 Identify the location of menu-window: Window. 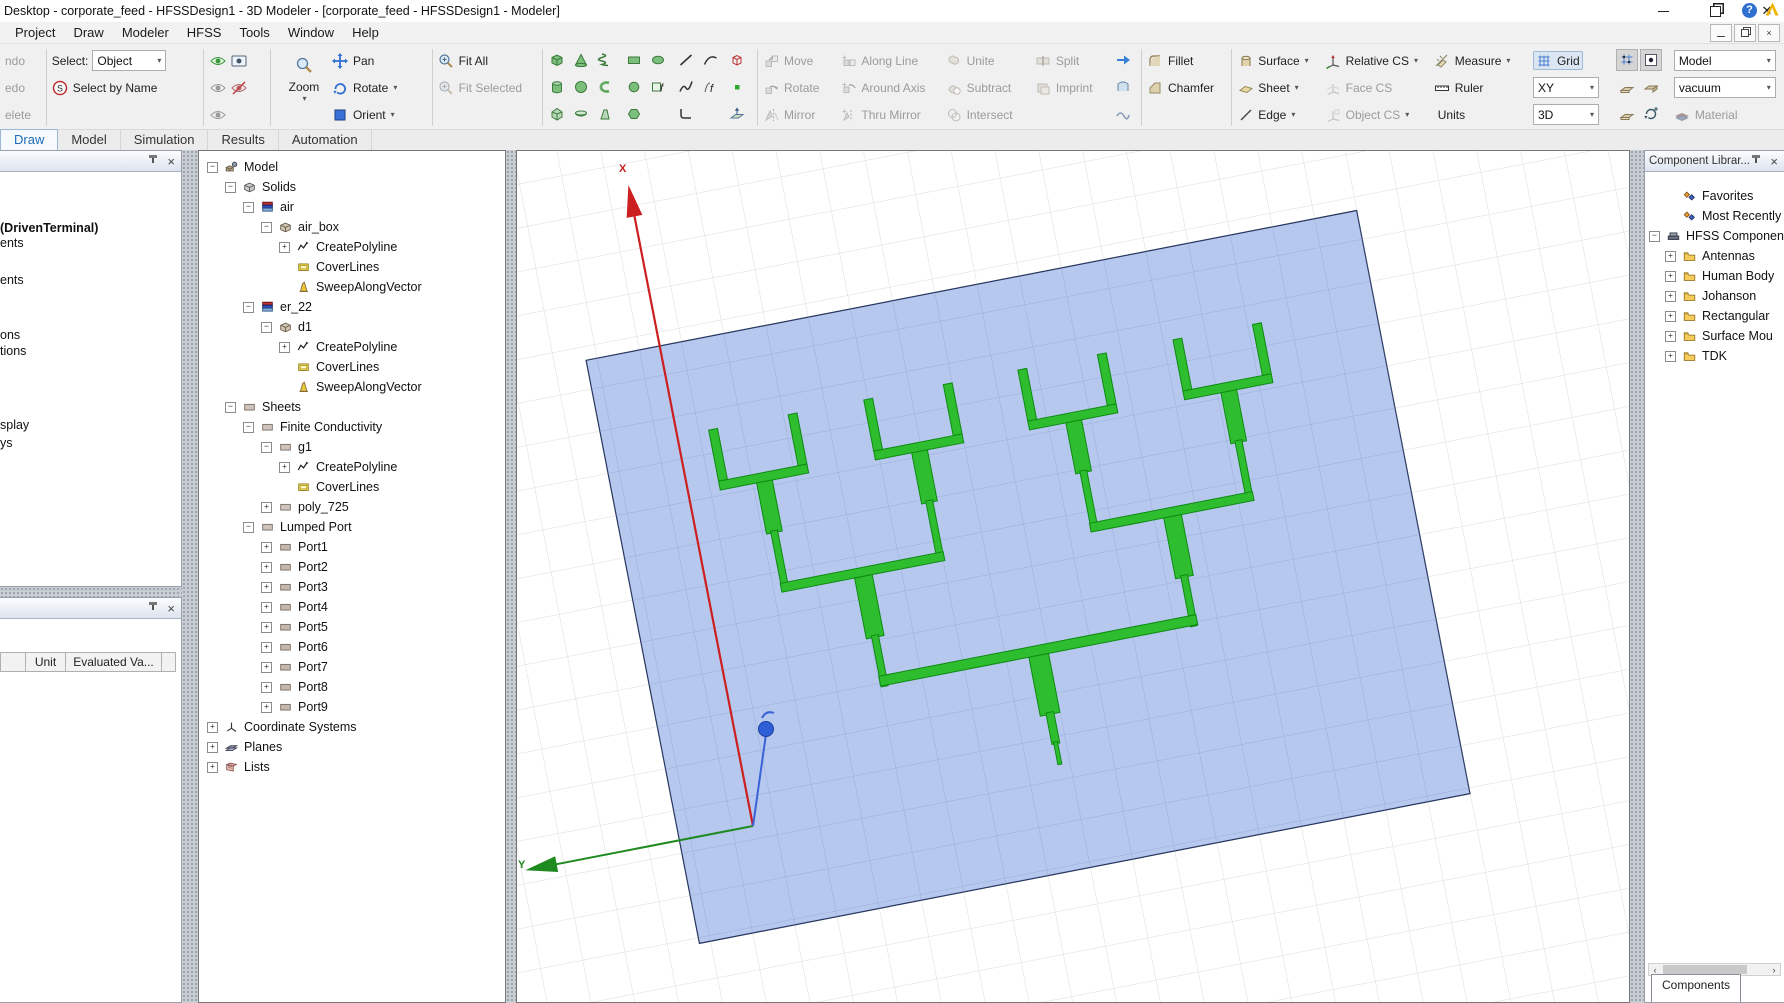
(311, 32).